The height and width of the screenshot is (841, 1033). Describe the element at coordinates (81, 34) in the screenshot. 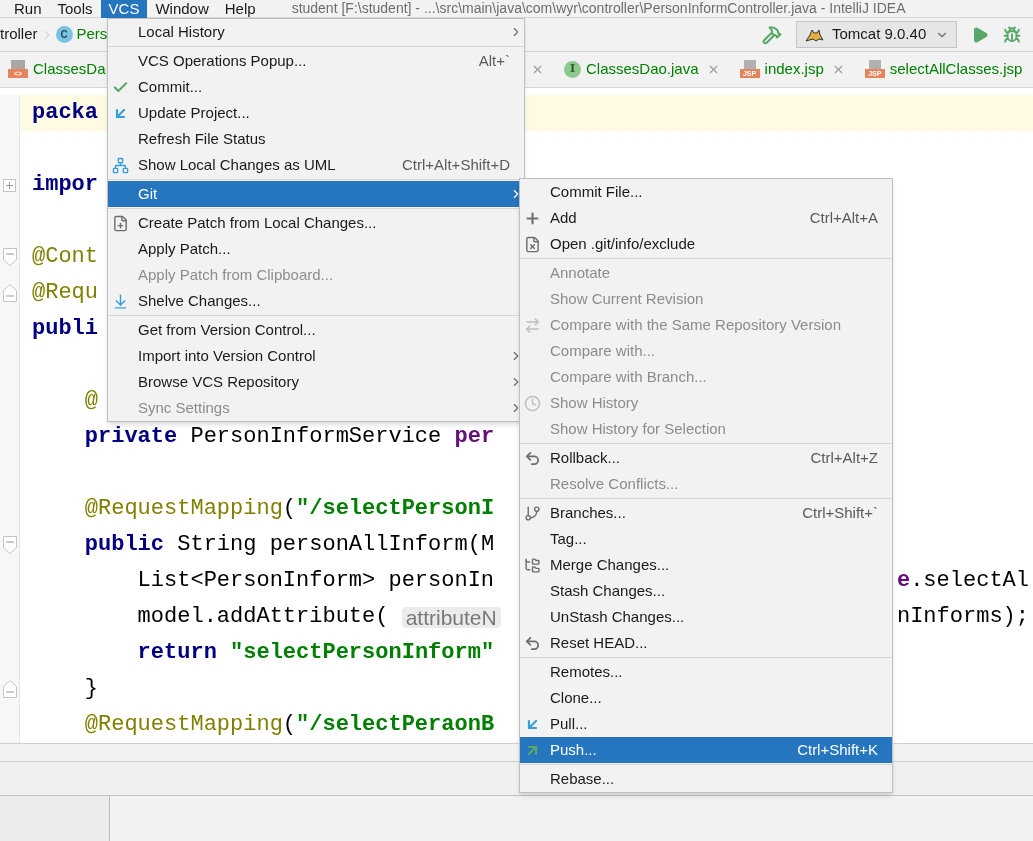

I see `breadcrumb-item: C Pers` at that location.